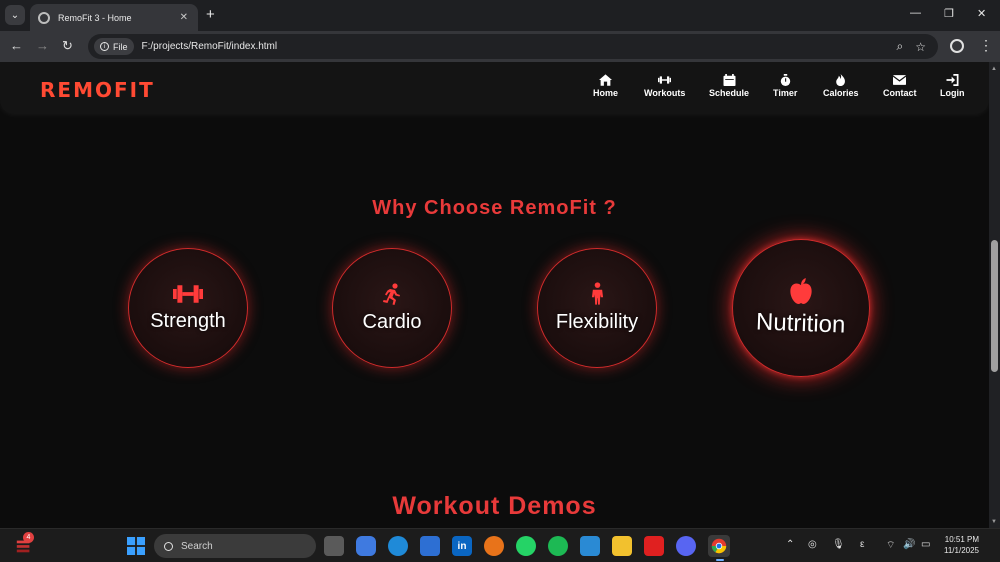 Image resolution: width=1000 pixels, height=562 pixels. What do you see at coordinates (665, 93) in the screenshot?
I see `nav-label: Workouts` at bounding box center [665, 93].